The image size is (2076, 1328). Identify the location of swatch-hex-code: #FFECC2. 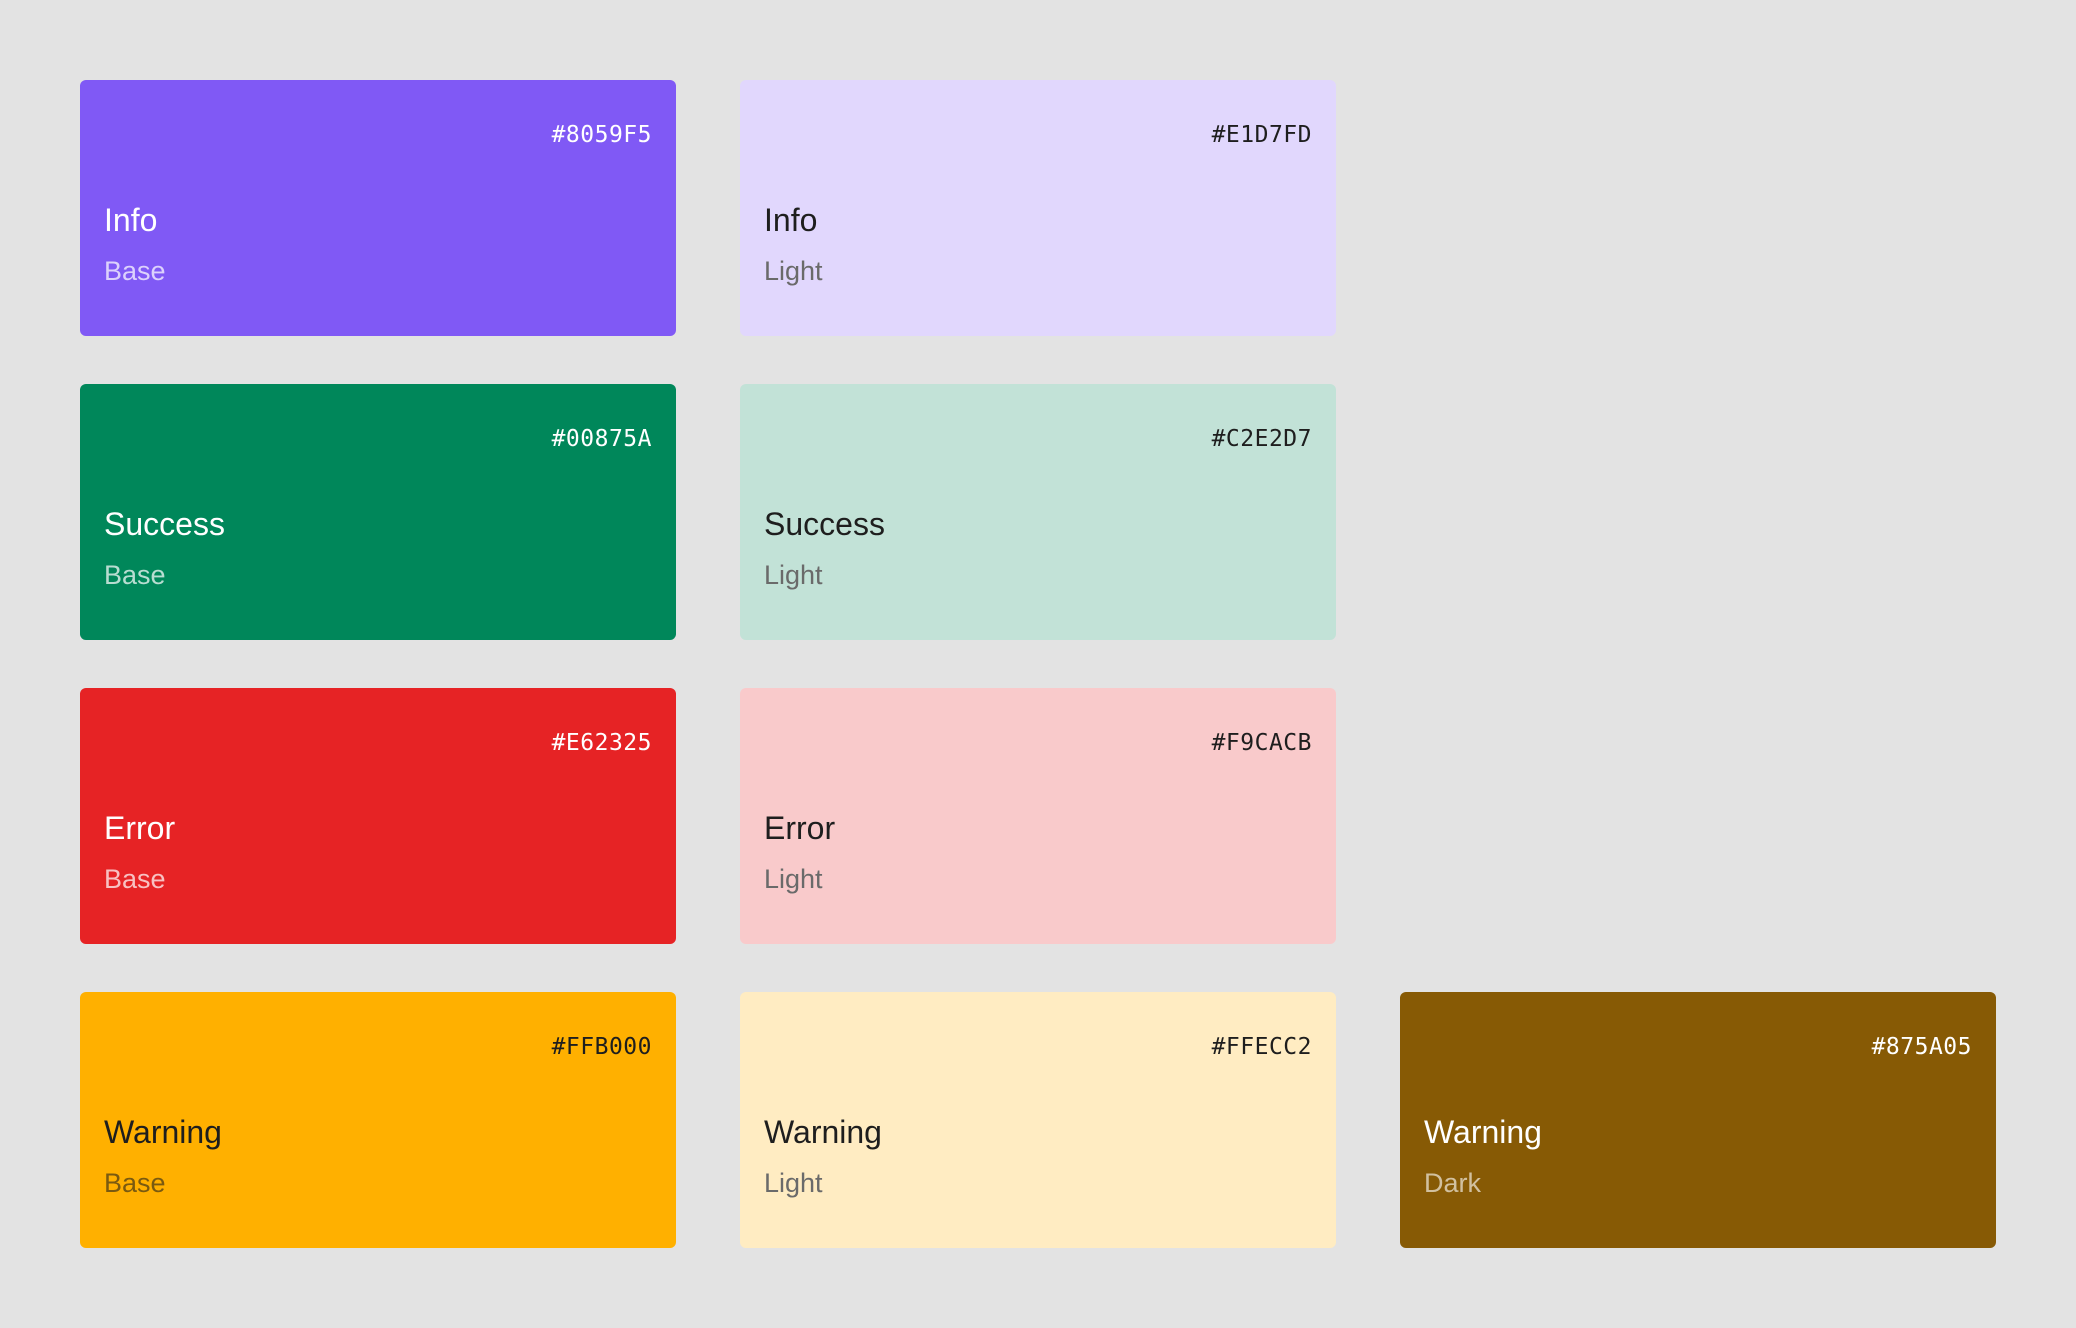
(1261, 1047).